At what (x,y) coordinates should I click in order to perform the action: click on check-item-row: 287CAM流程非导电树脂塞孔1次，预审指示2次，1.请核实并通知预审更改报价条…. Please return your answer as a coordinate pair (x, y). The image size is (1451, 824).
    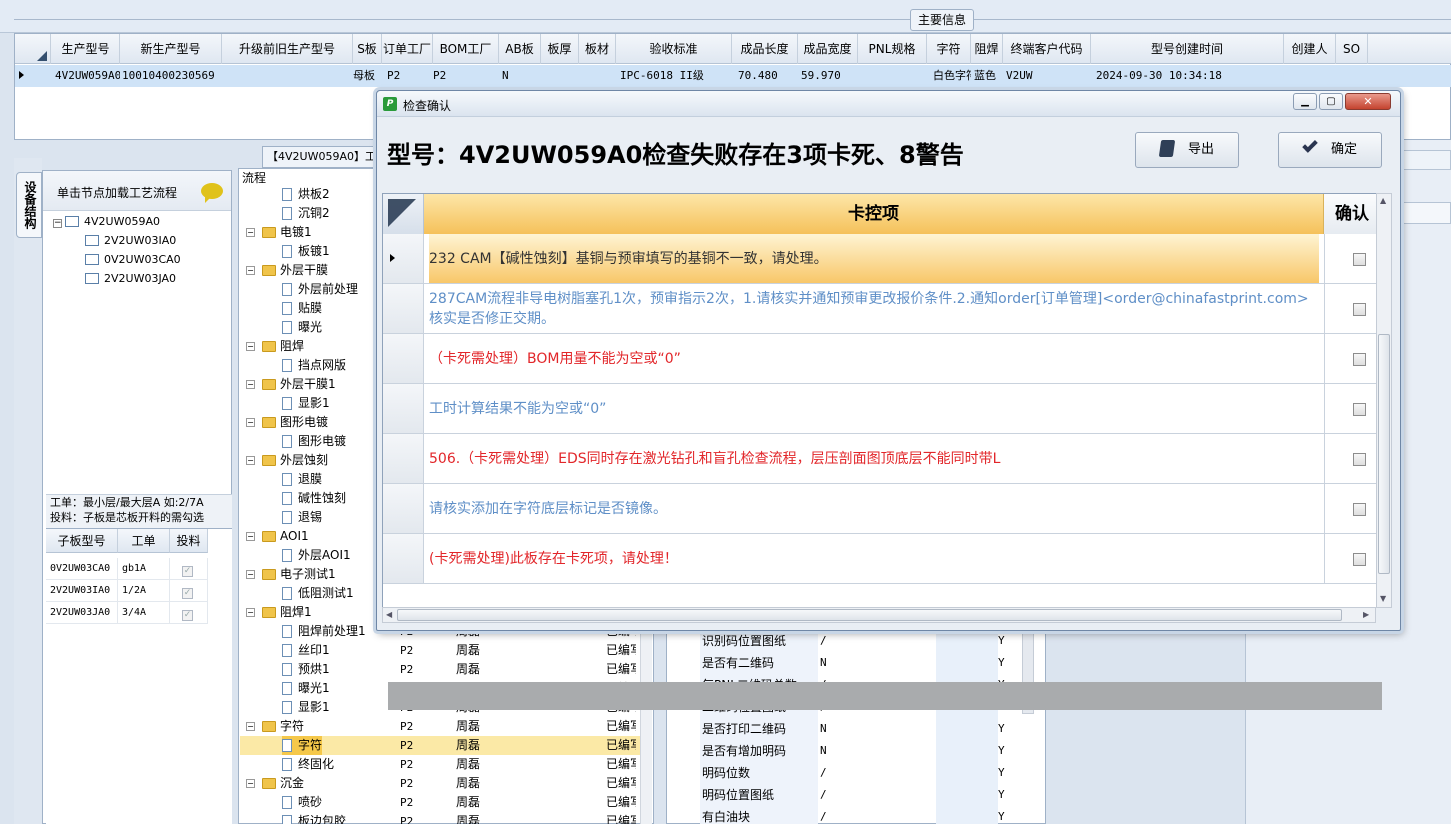
    Looking at the image, I should click on (881, 309).